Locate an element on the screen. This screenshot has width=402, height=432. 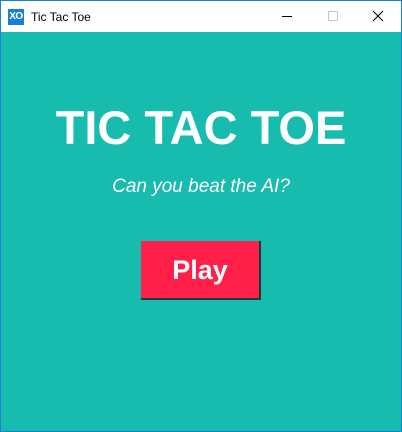
minimize-icon is located at coordinates (287, 16).